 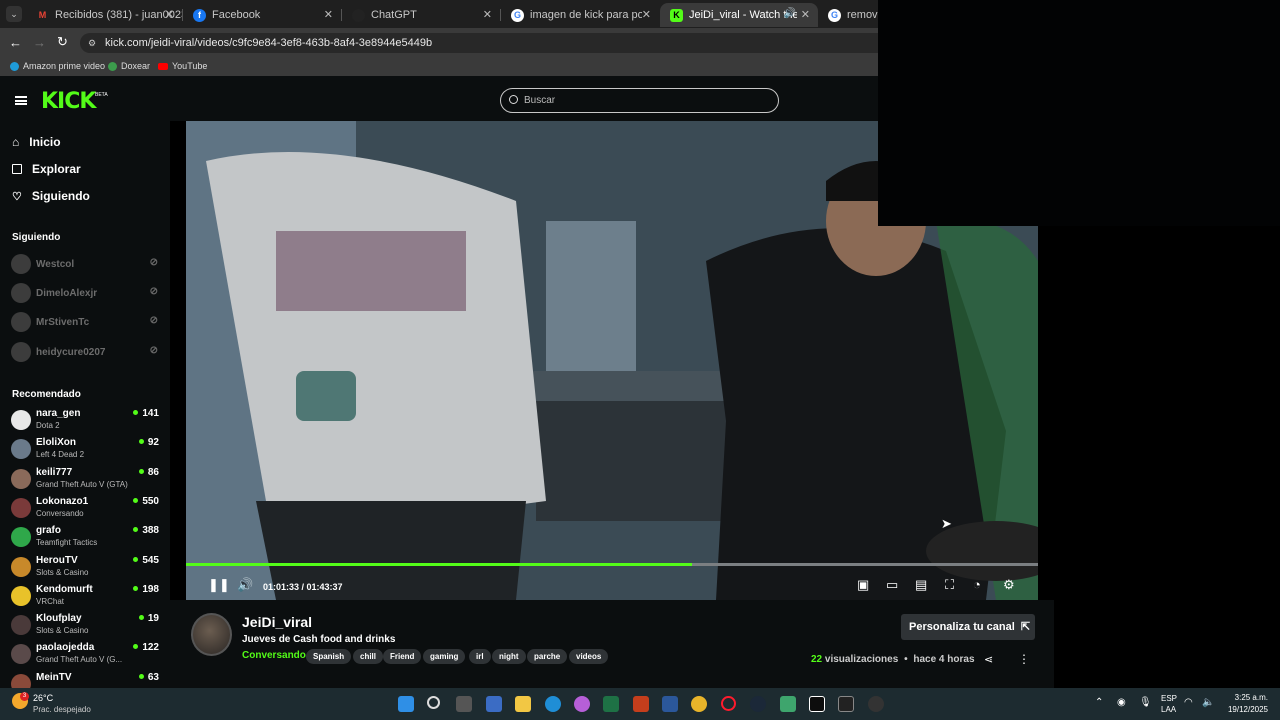 I want to click on theater-icon: ▭, so click(x=892, y=585).